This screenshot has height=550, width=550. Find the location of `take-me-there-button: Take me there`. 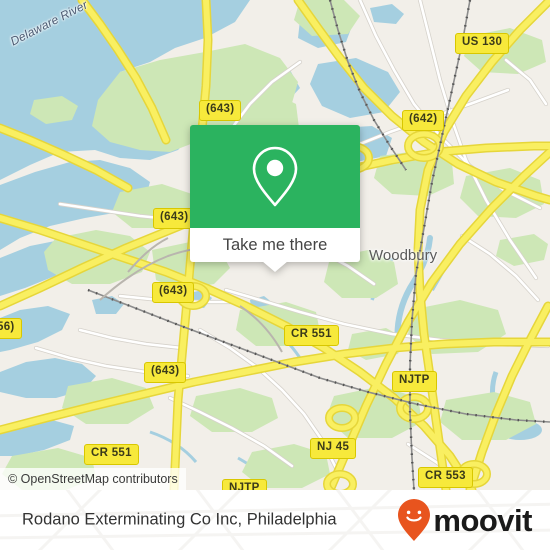

take-me-there-button: Take me there is located at coordinates (275, 245).